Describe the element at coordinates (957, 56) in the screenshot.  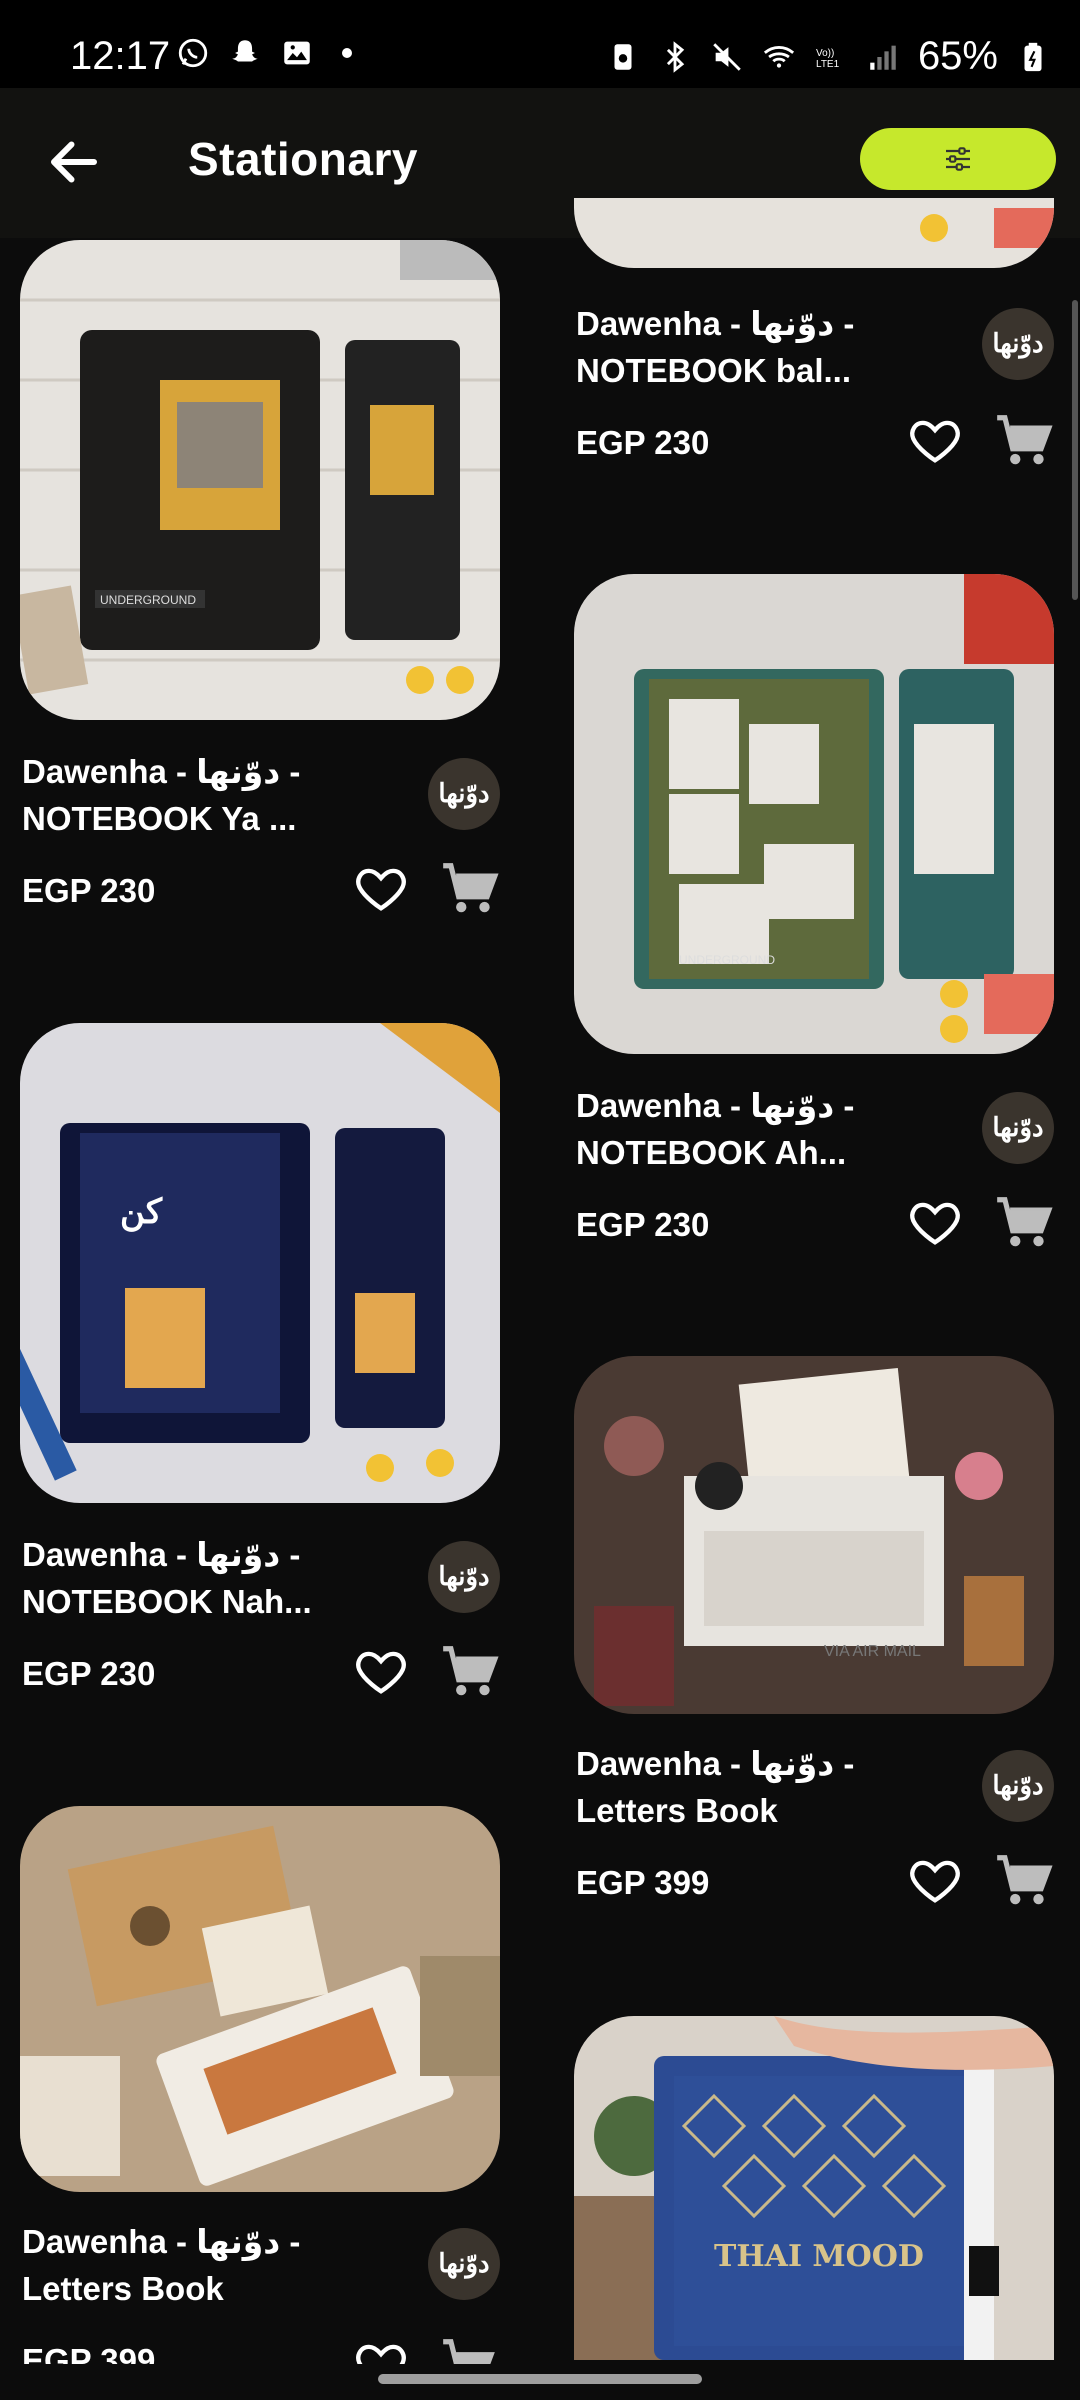
I see `battery-percent: 65%` at that location.